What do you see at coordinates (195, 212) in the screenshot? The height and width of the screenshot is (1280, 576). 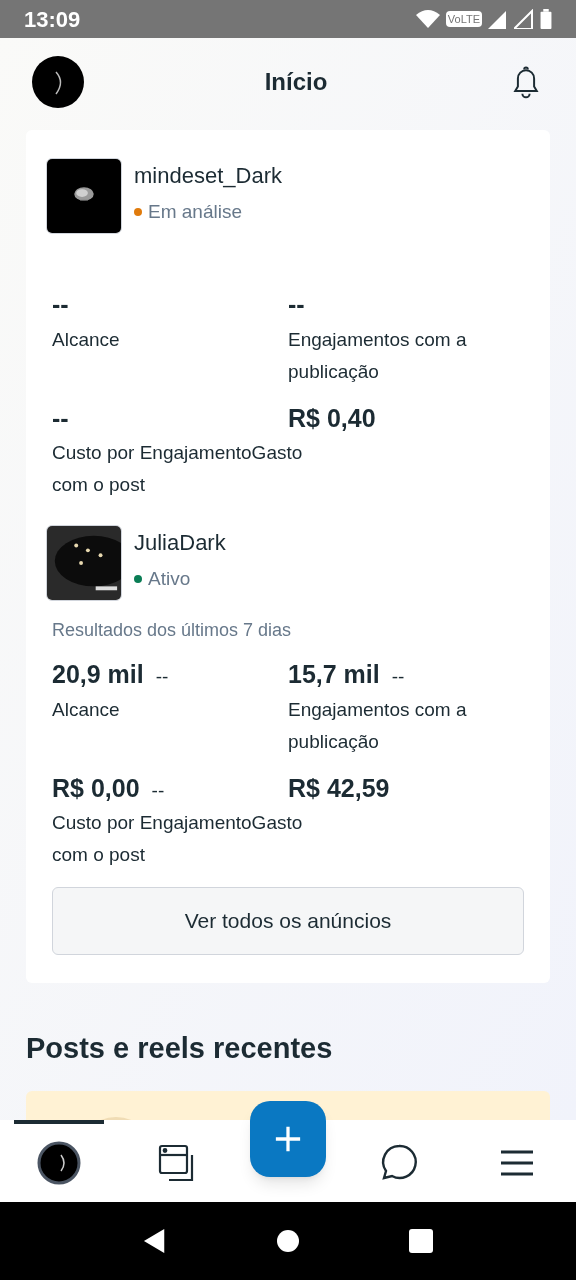 I see `status-label: Em análise` at bounding box center [195, 212].